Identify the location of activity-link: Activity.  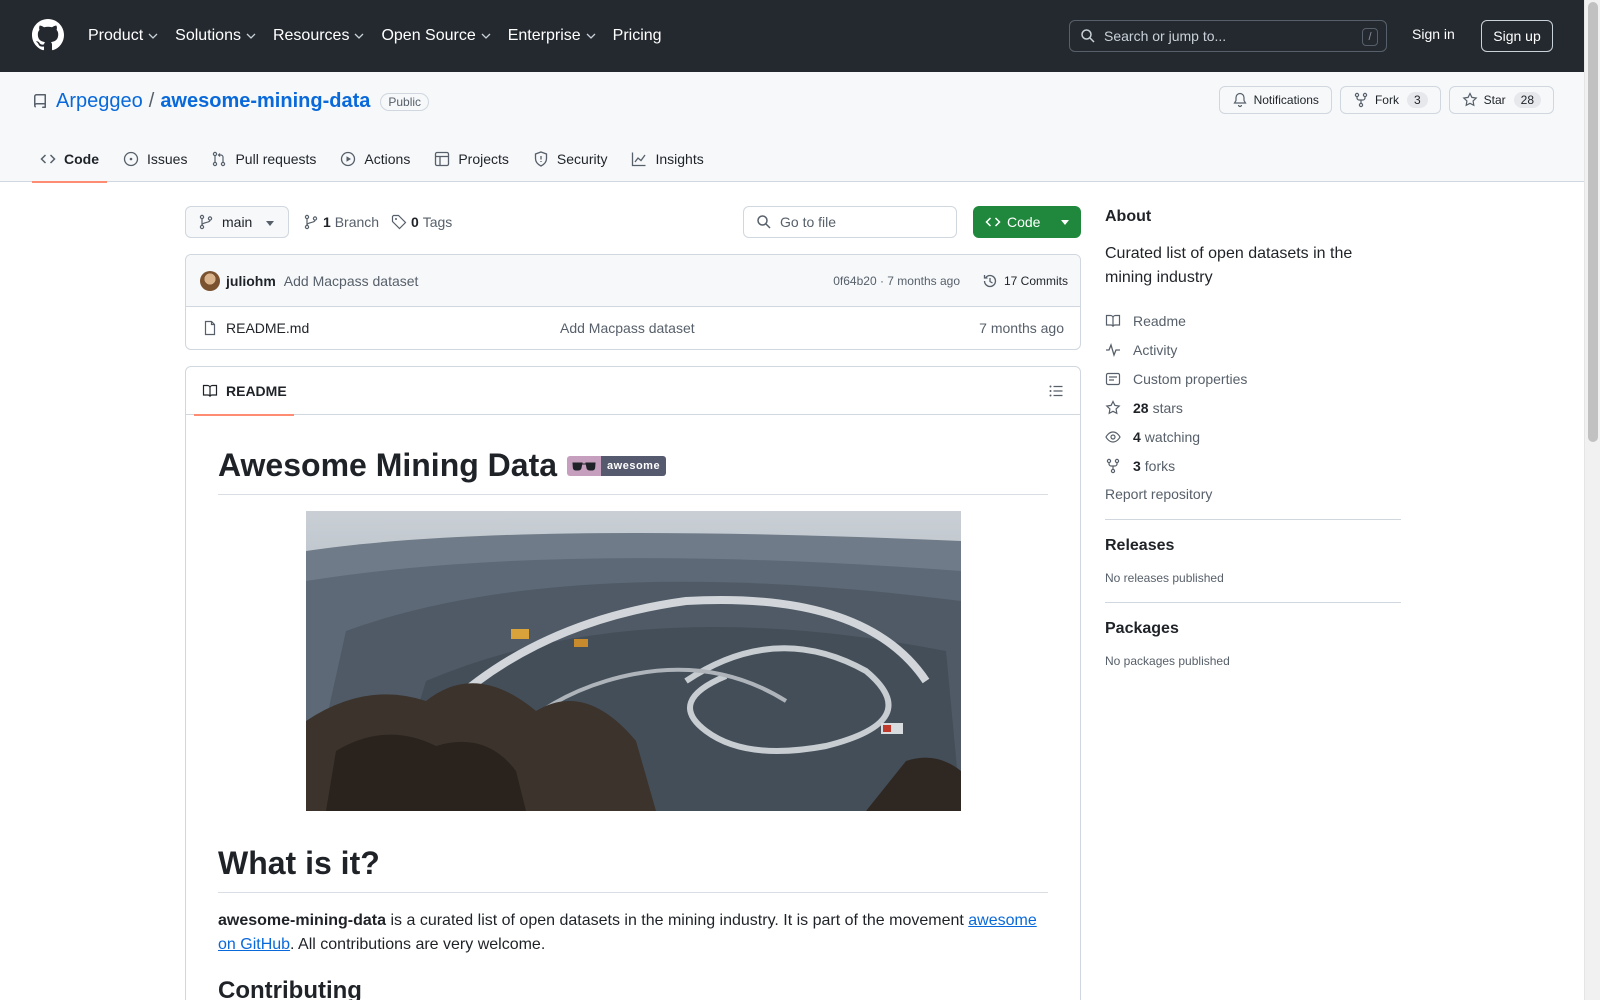
(1253, 349).